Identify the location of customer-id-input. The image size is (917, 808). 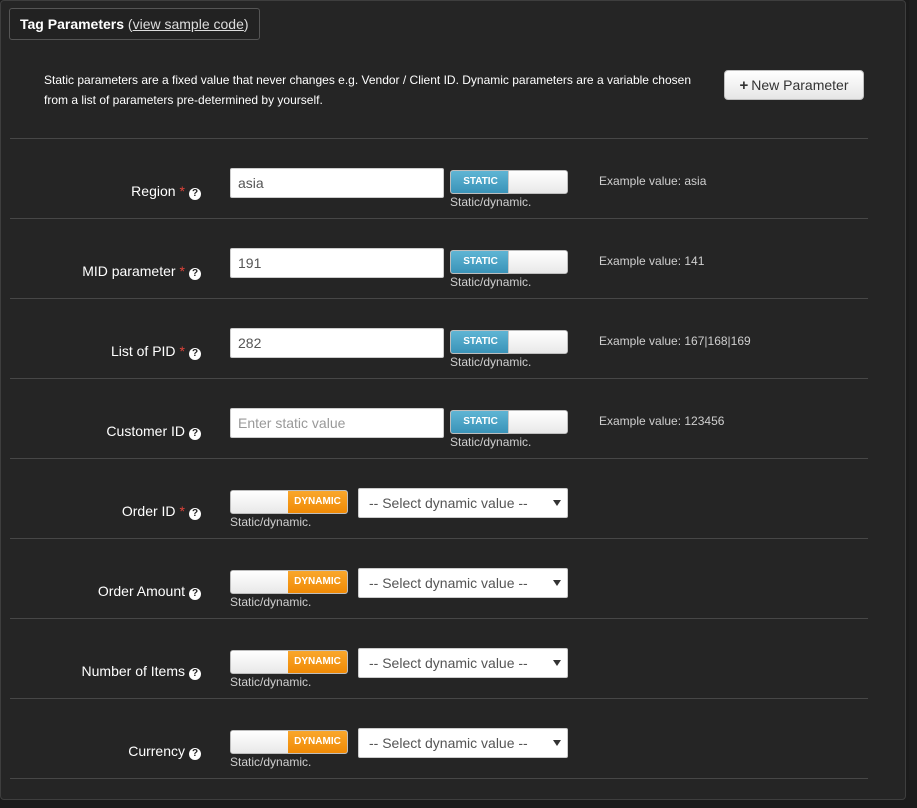
(337, 423).